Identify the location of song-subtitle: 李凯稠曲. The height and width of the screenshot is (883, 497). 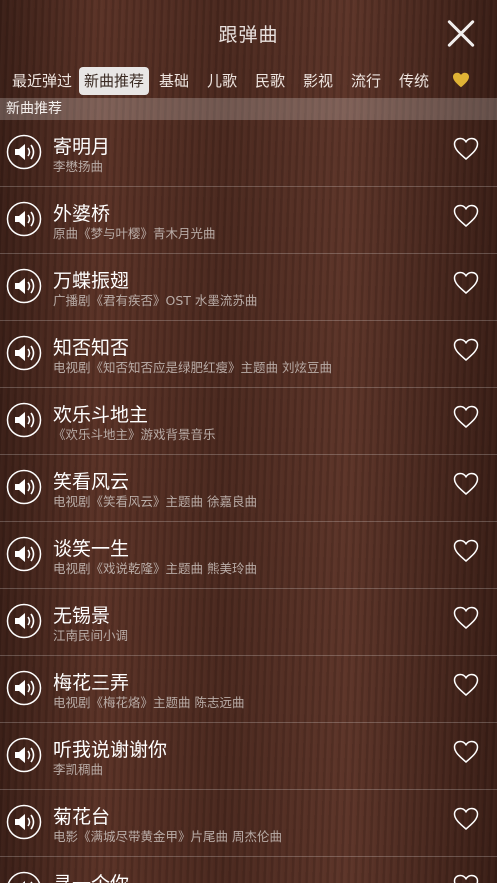
(78, 769).